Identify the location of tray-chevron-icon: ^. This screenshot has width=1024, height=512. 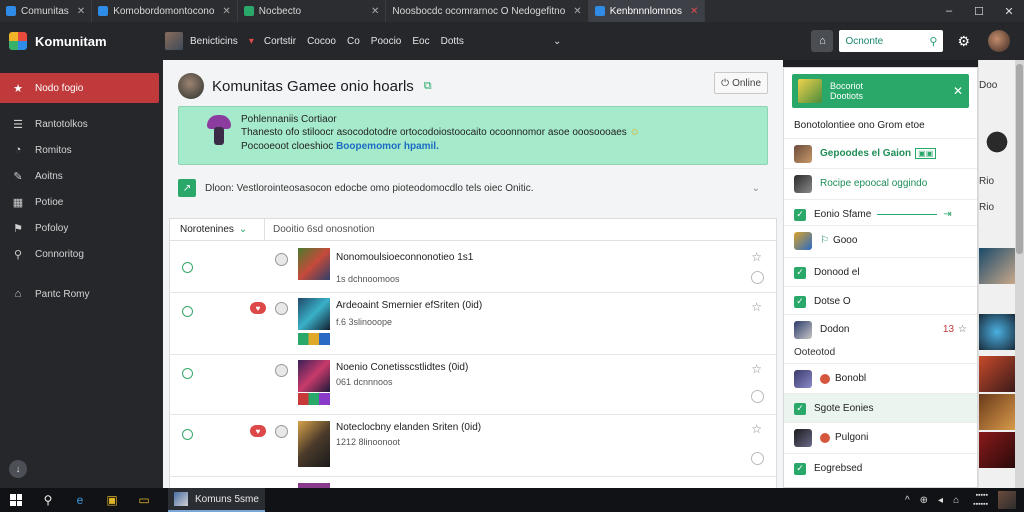
(907, 500).